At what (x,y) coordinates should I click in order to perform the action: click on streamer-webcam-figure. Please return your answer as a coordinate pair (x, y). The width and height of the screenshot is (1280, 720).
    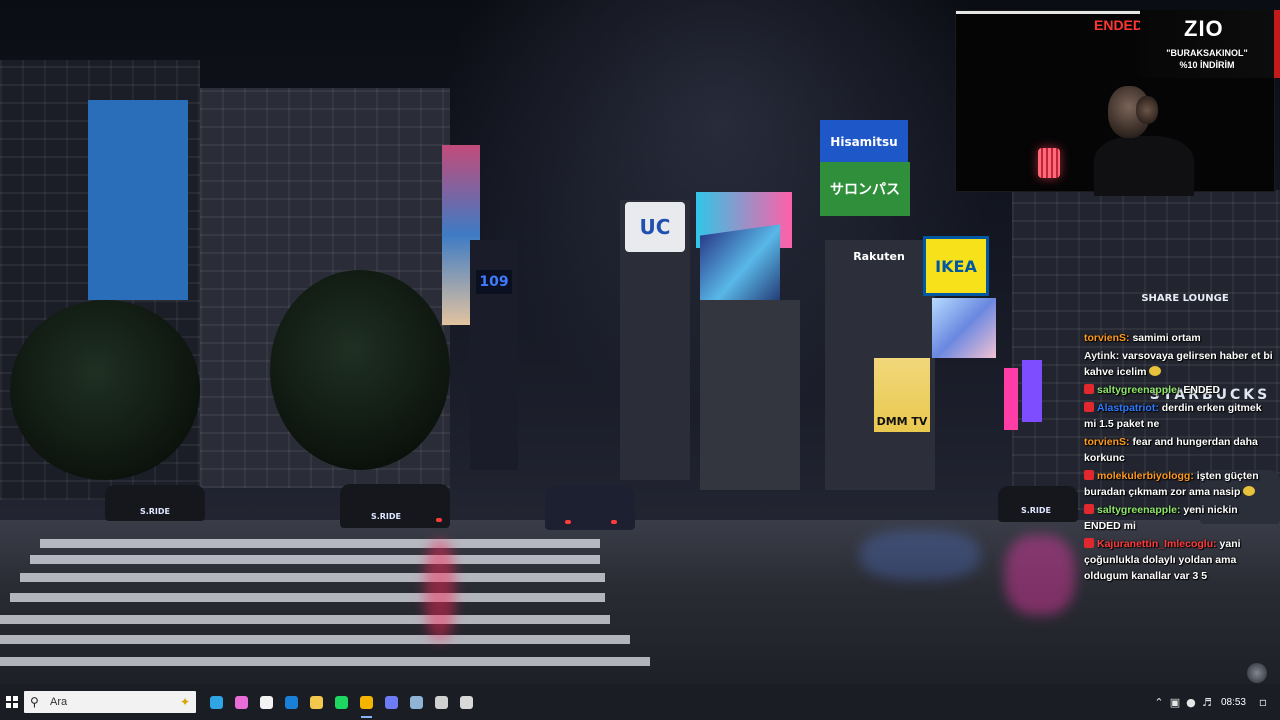
    Looking at the image, I should click on (1144, 139).